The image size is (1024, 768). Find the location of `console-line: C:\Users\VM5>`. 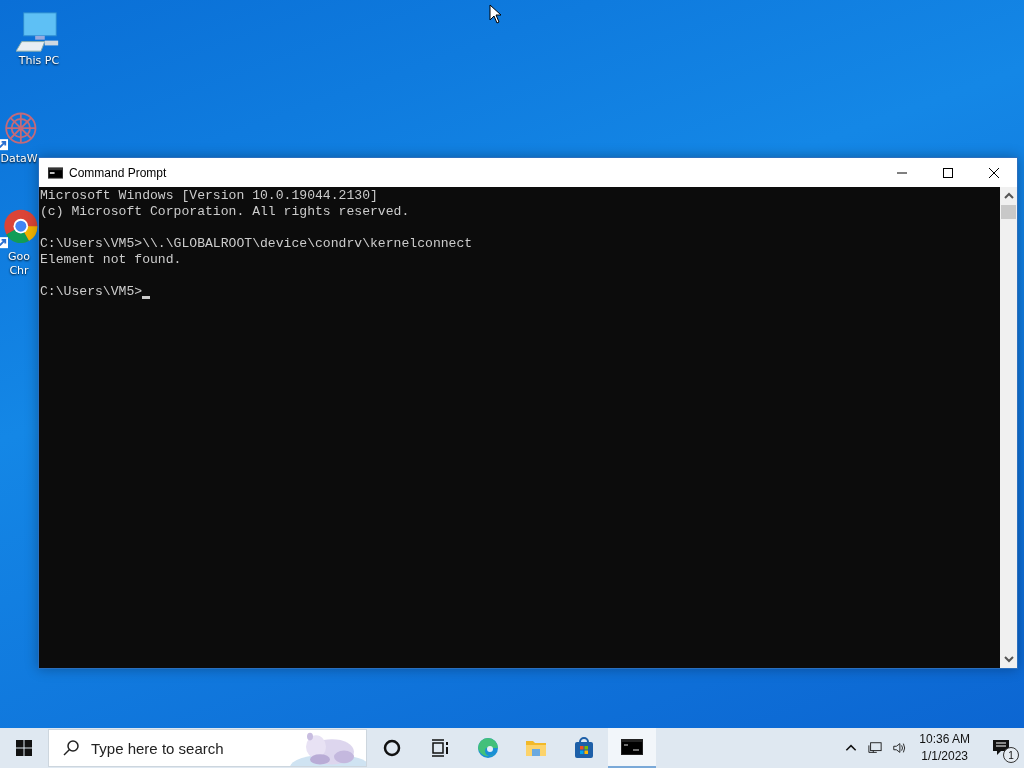

console-line: C:\Users\VM5> is located at coordinates (91, 292).